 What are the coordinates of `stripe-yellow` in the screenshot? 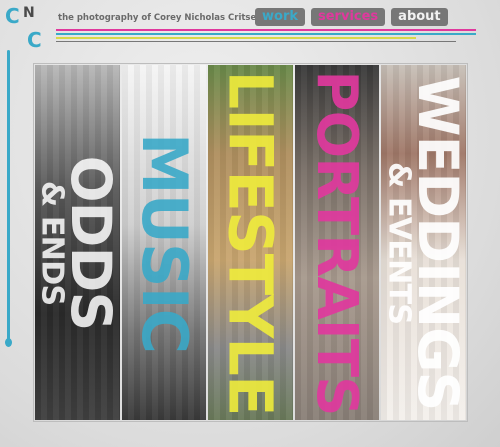 It's located at (236, 38).